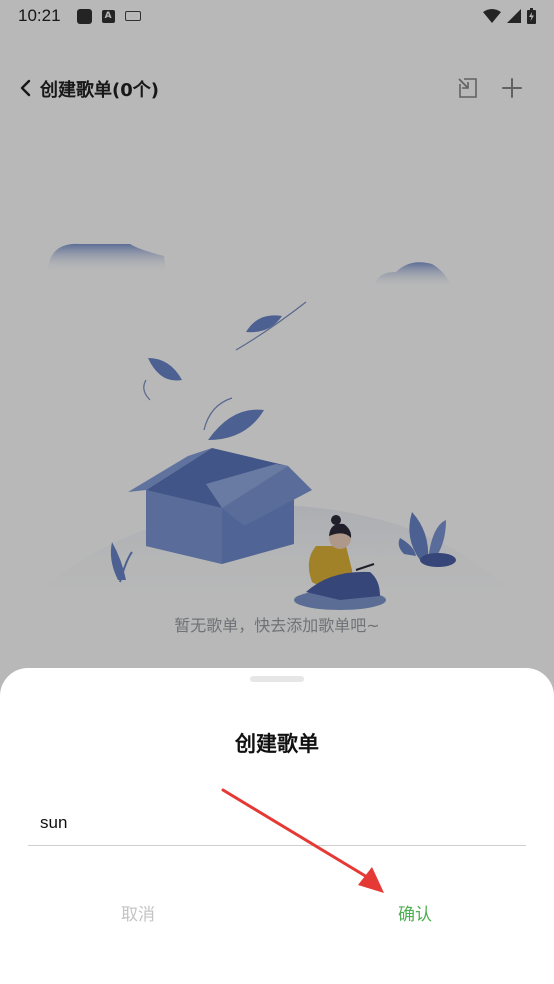  I want to click on playlist-name-input, so click(277, 823).